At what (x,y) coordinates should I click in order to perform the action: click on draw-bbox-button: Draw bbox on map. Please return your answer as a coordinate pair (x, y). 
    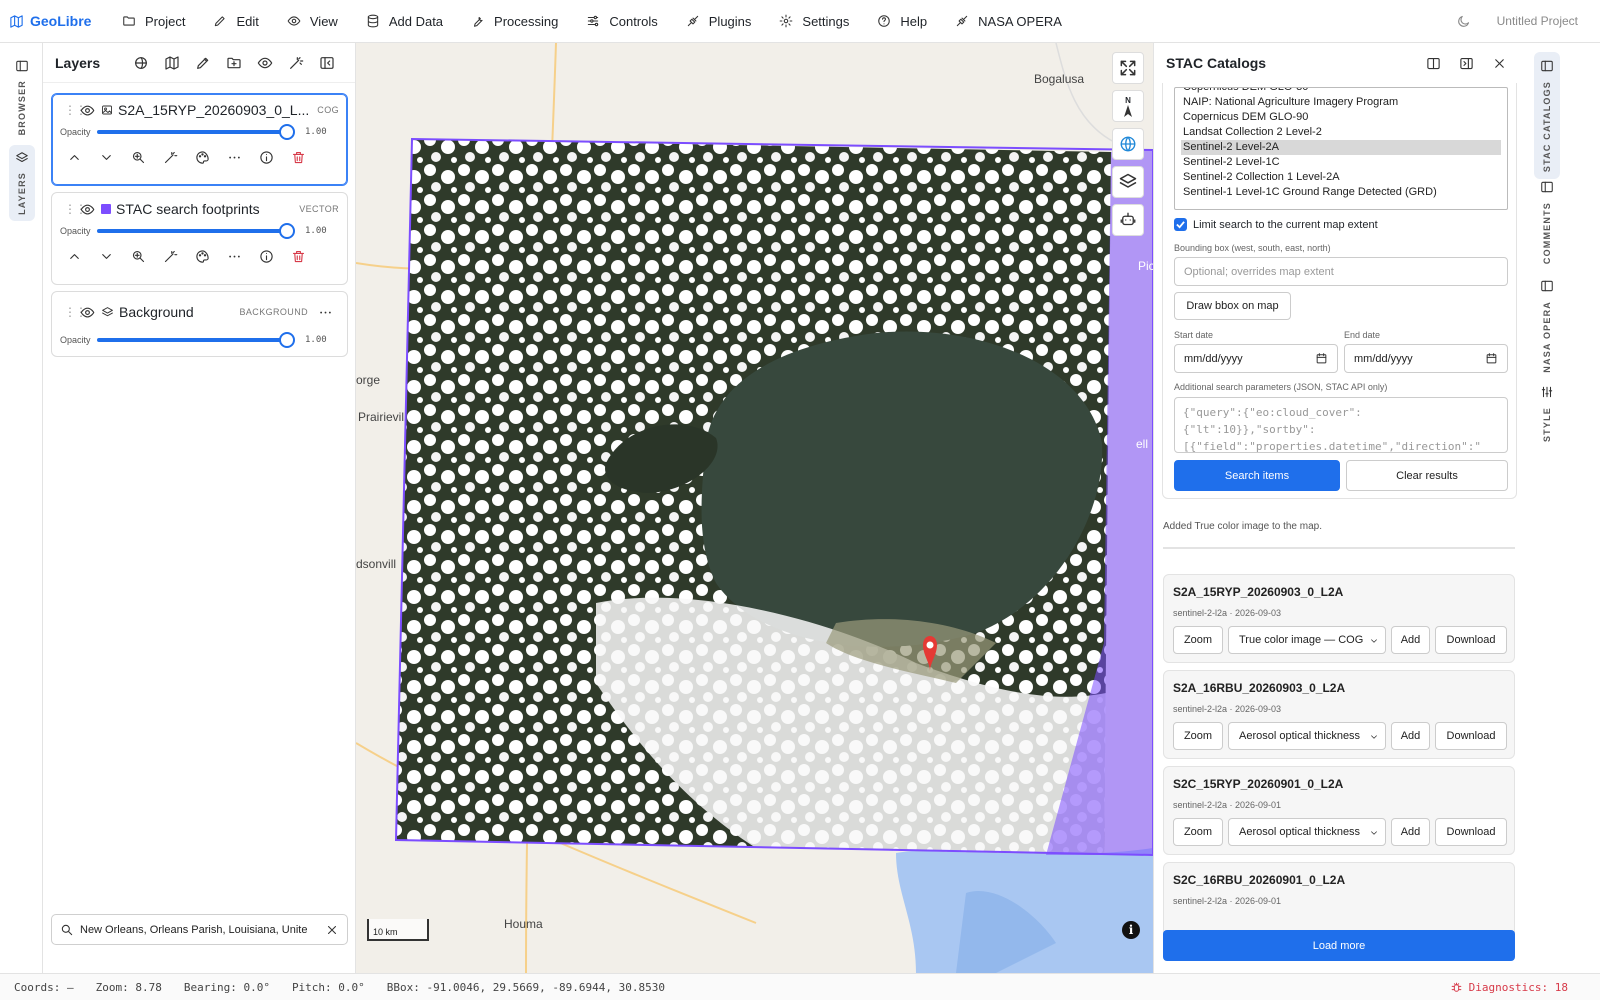
    Looking at the image, I should click on (1232, 306).